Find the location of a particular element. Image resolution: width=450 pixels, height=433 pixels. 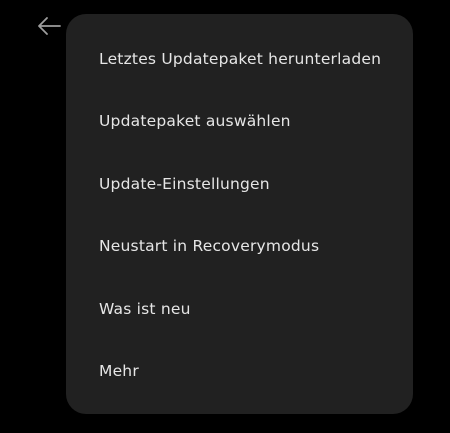

menu-item-update-settings: Update-Einstellungen is located at coordinates (239, 184).